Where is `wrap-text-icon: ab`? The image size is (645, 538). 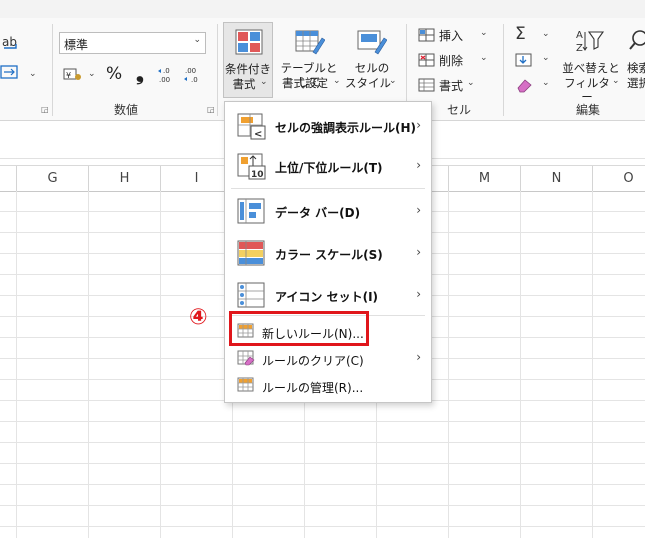 wrap-text-icon: ab is located at coordinates (11, 44).